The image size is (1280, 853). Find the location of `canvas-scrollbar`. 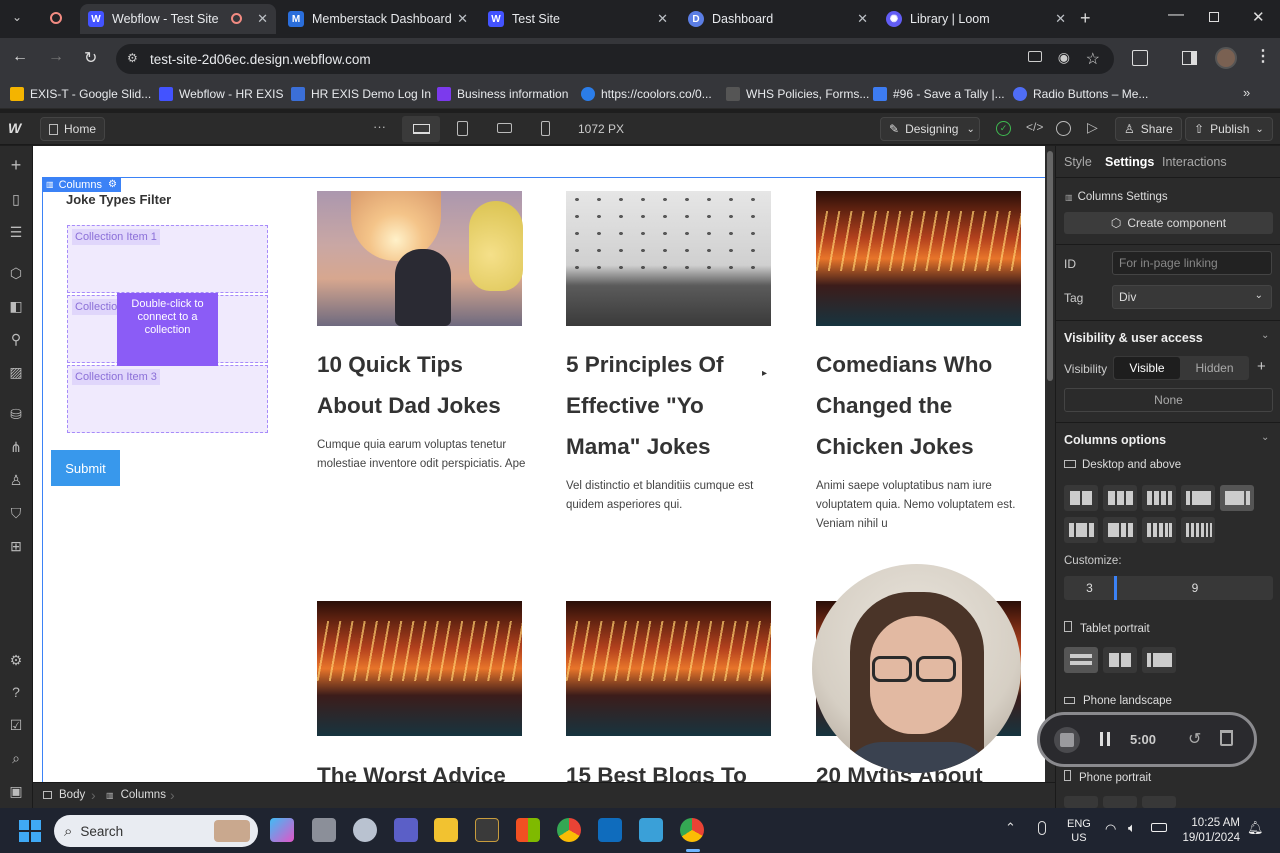

canvas-scrollbar is located at coordinates (1050, 464).